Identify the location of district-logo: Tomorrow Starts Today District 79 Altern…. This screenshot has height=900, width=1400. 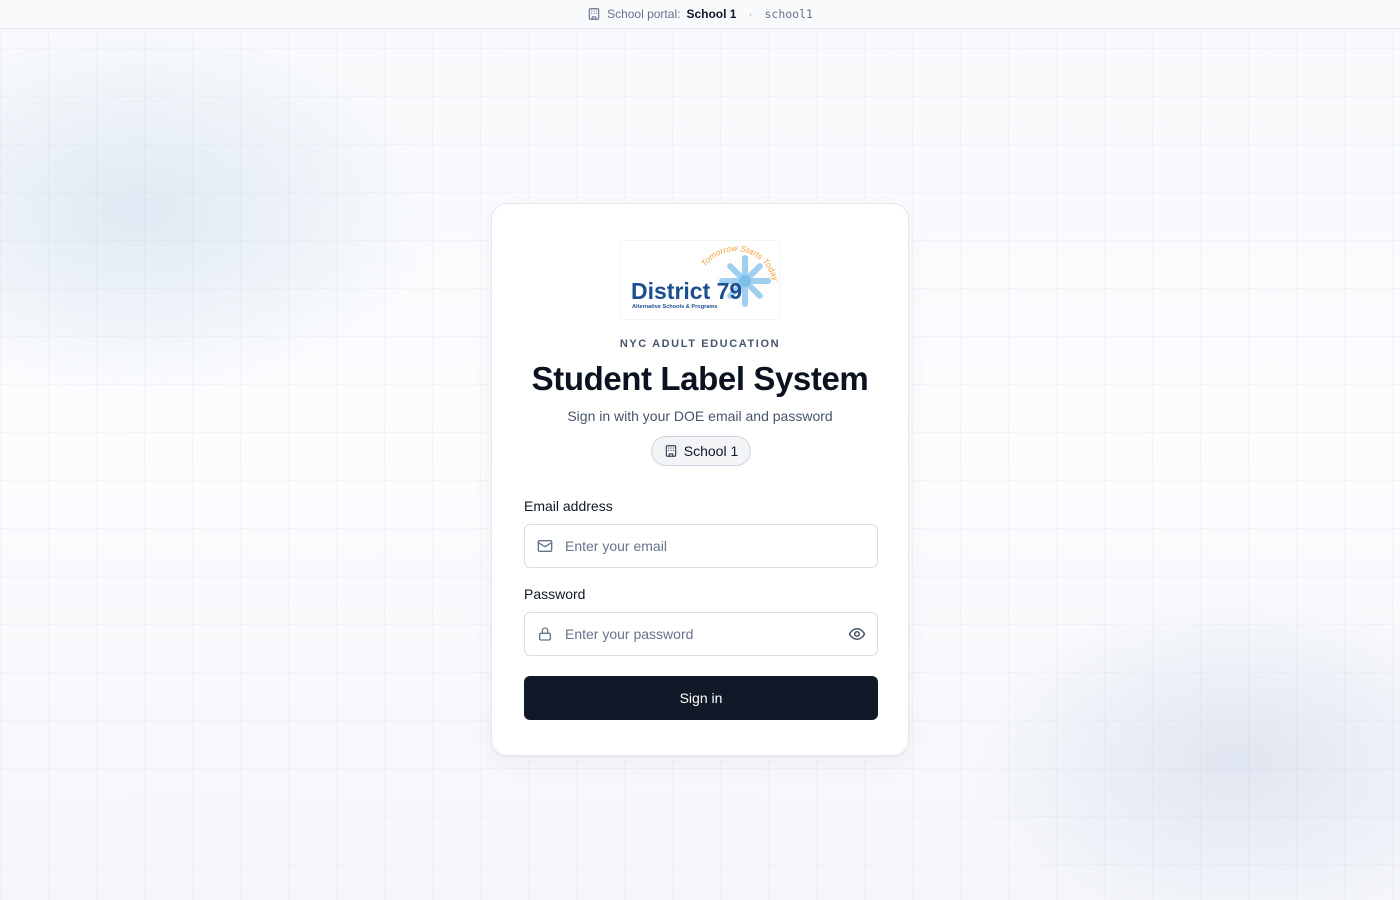
(700, 280).